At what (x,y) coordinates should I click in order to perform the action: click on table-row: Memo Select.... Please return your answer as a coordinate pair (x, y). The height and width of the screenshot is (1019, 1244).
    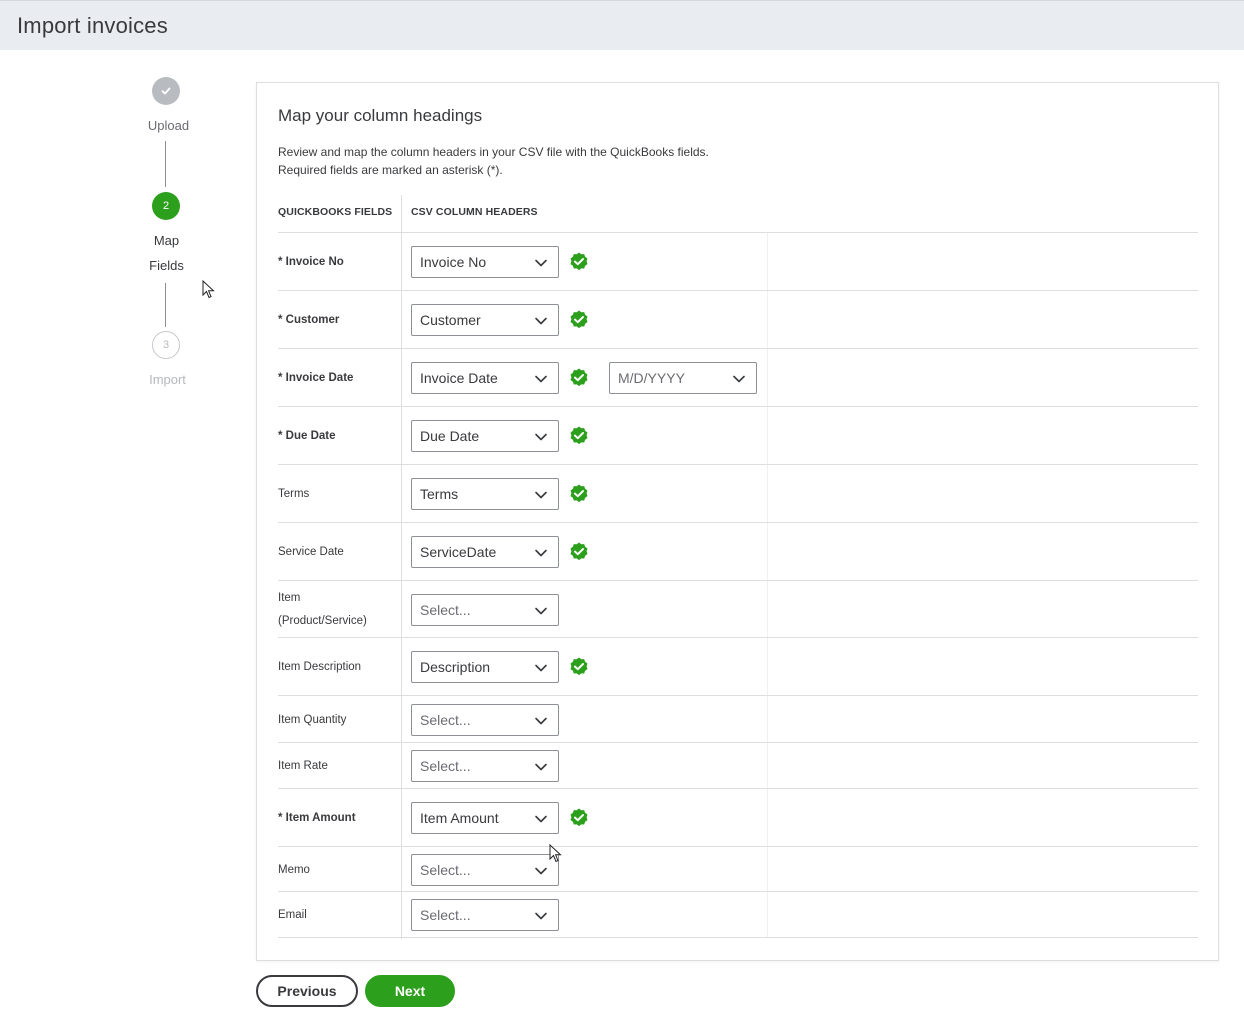
    Looking at the image, I should click on (738, 868).